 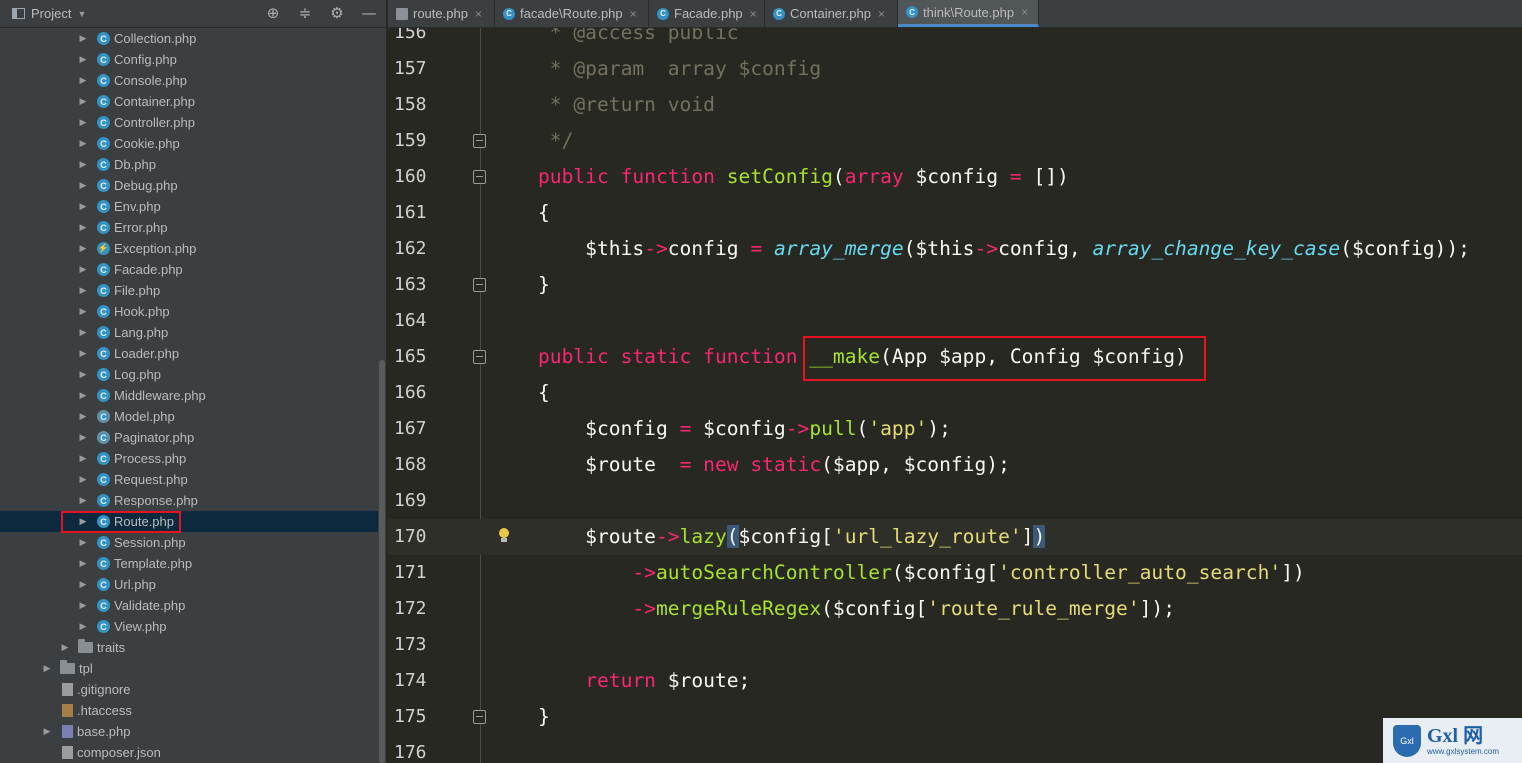 I want to click on tree-item-container-php: ▶ C Container.php, so click(x=189, y=101).